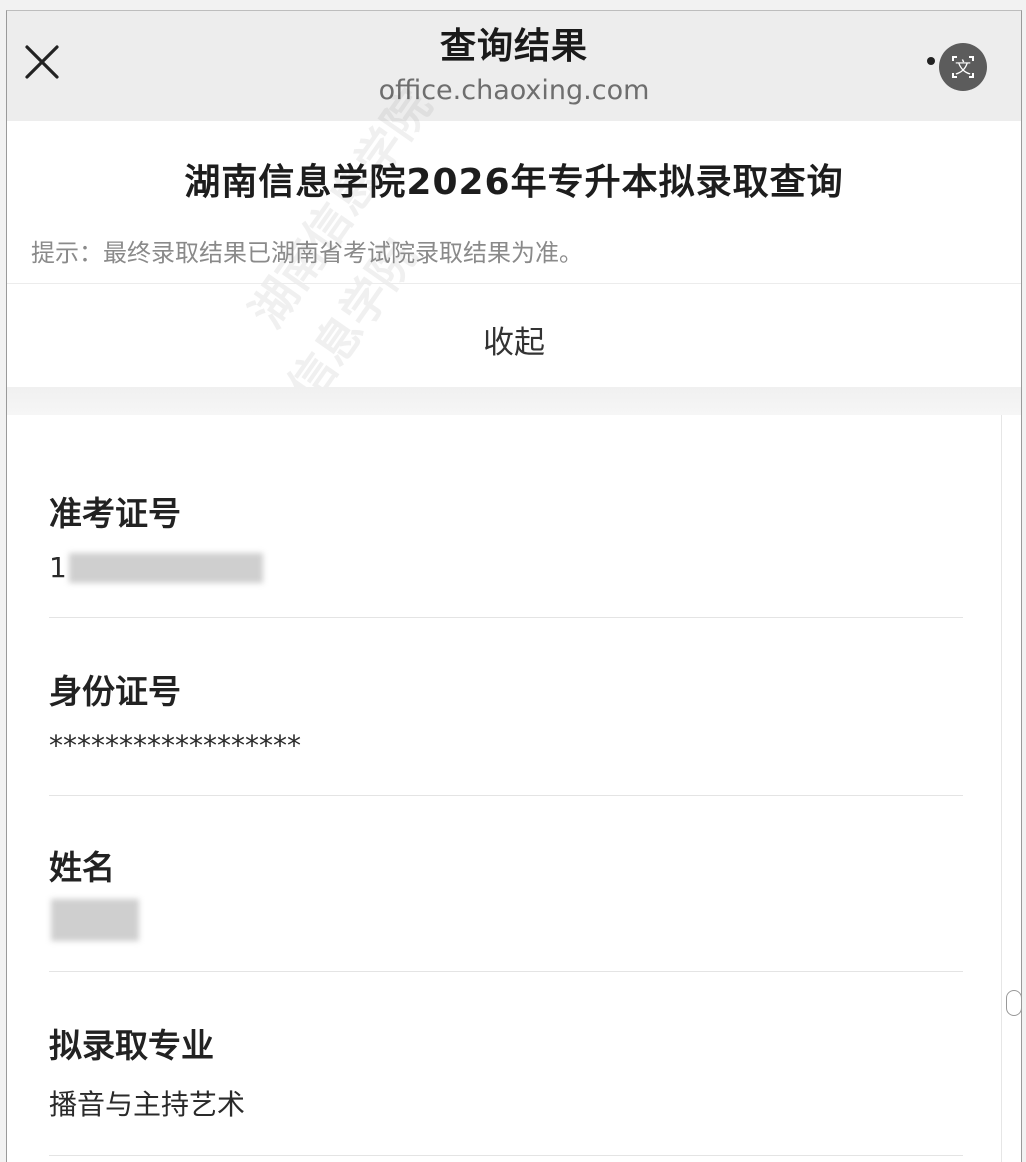  What do you see at coordinates (1014, 1003) in the screenshot?
I see `scroll-handle` at bounding box center [1014, 1003].